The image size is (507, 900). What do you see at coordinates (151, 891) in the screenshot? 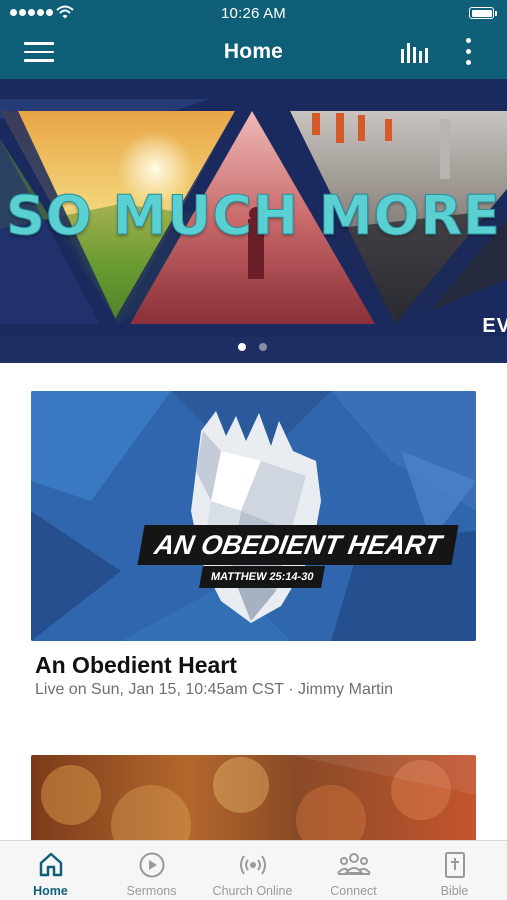
I see `tab-sermons-label: Sermons` at bounding box center [151, 891].